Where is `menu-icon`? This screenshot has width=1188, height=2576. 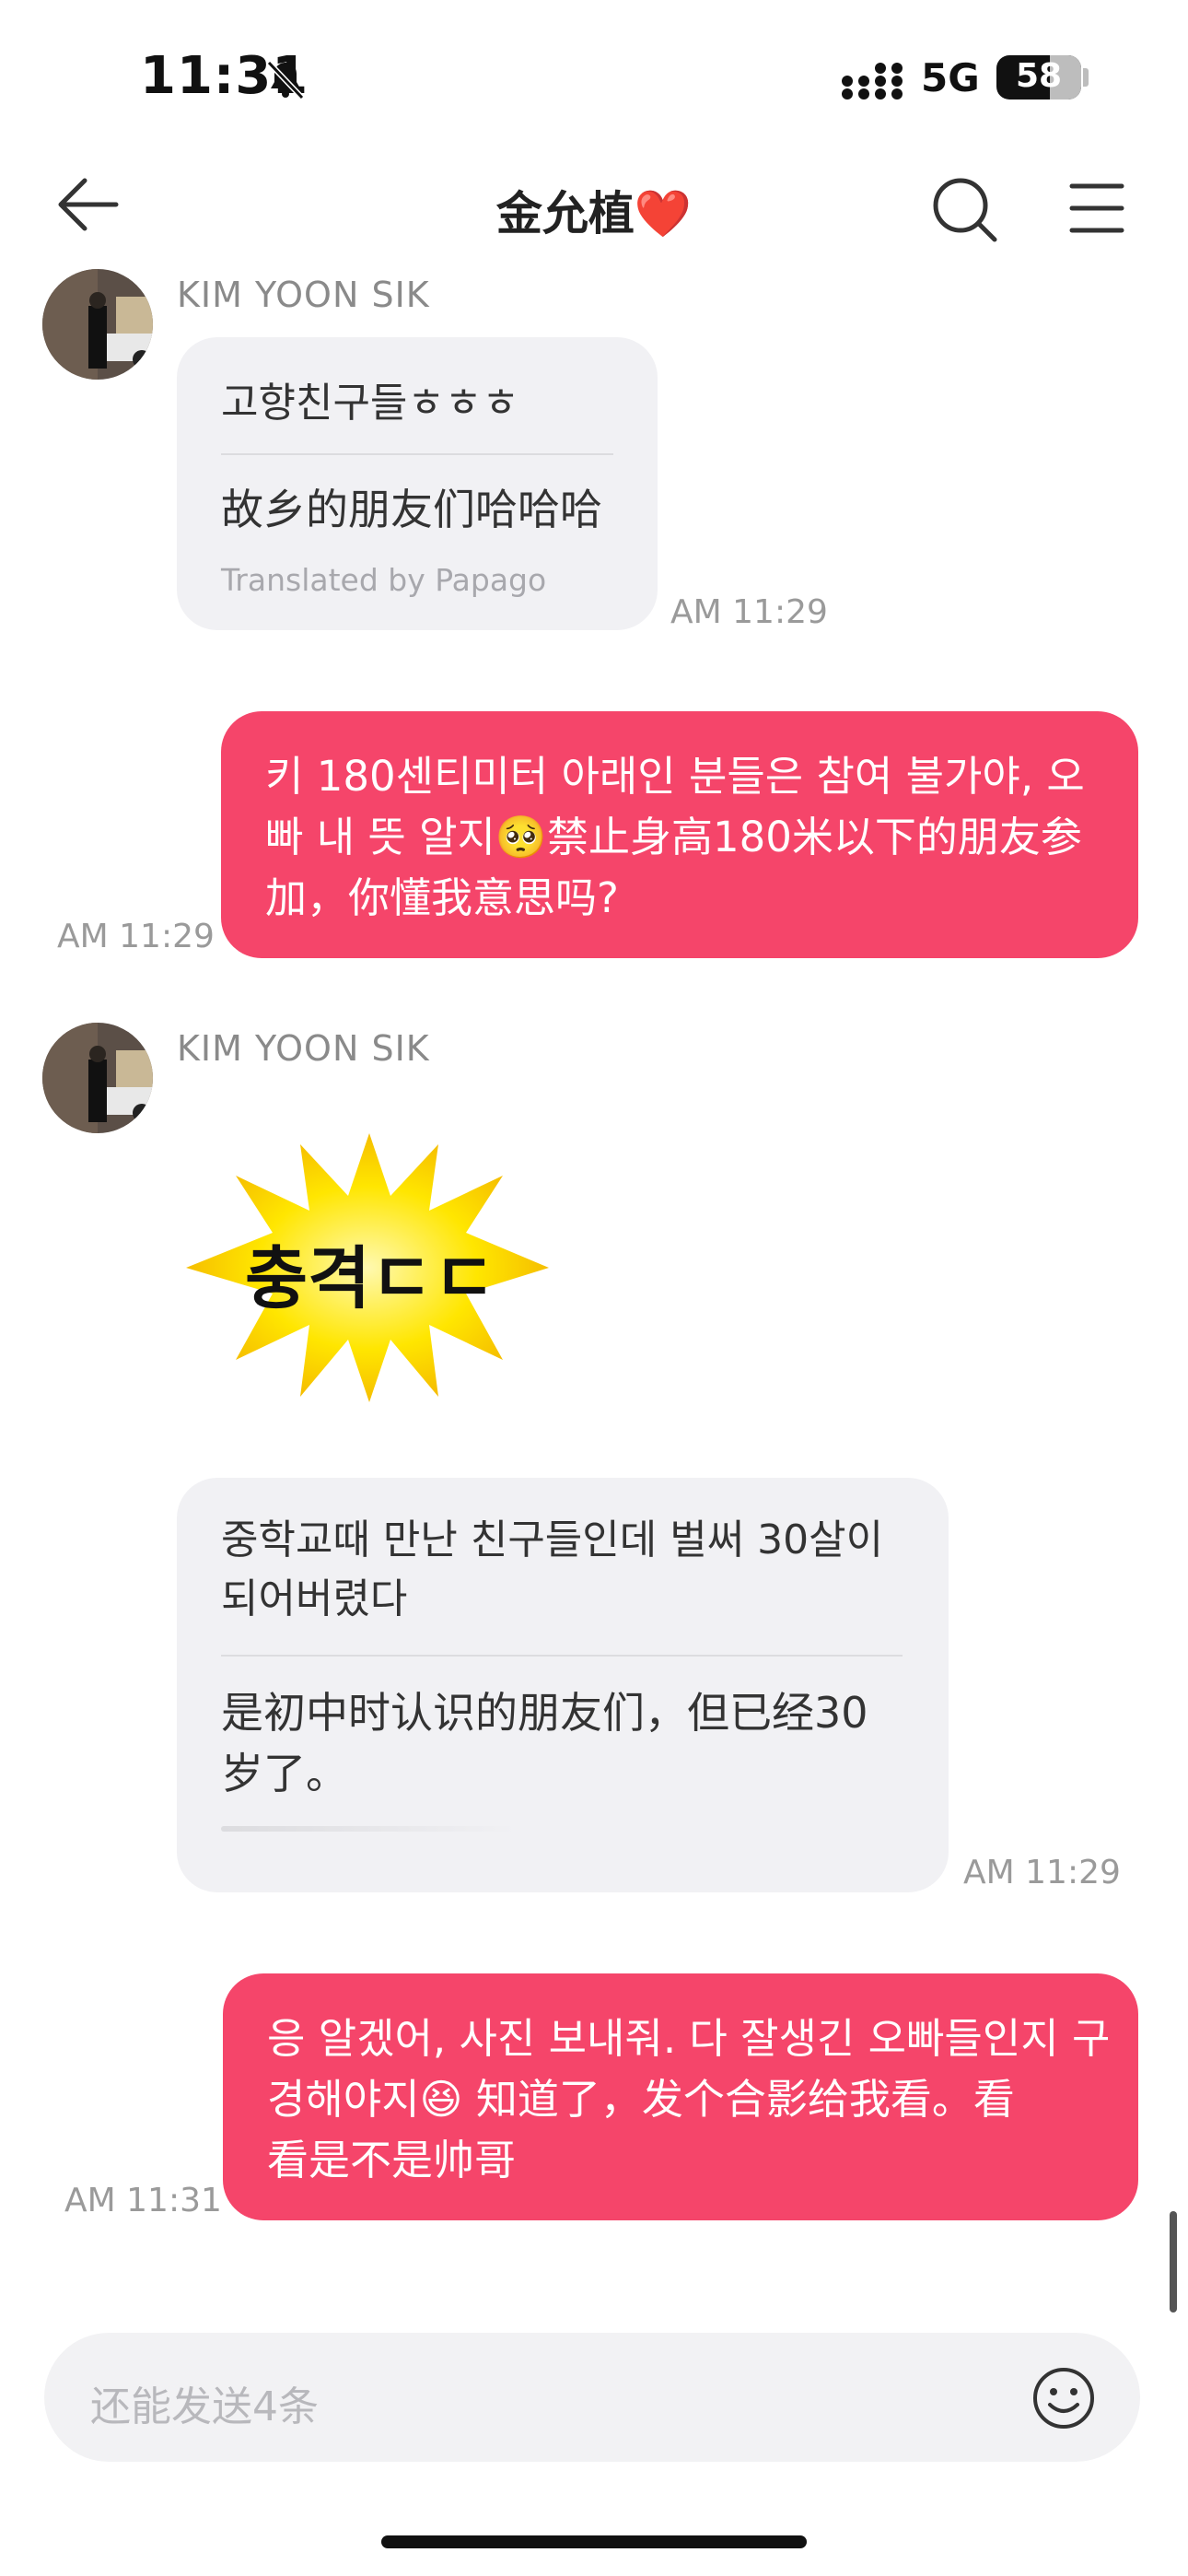 menu-icon is located at coordinates (1096, 208).